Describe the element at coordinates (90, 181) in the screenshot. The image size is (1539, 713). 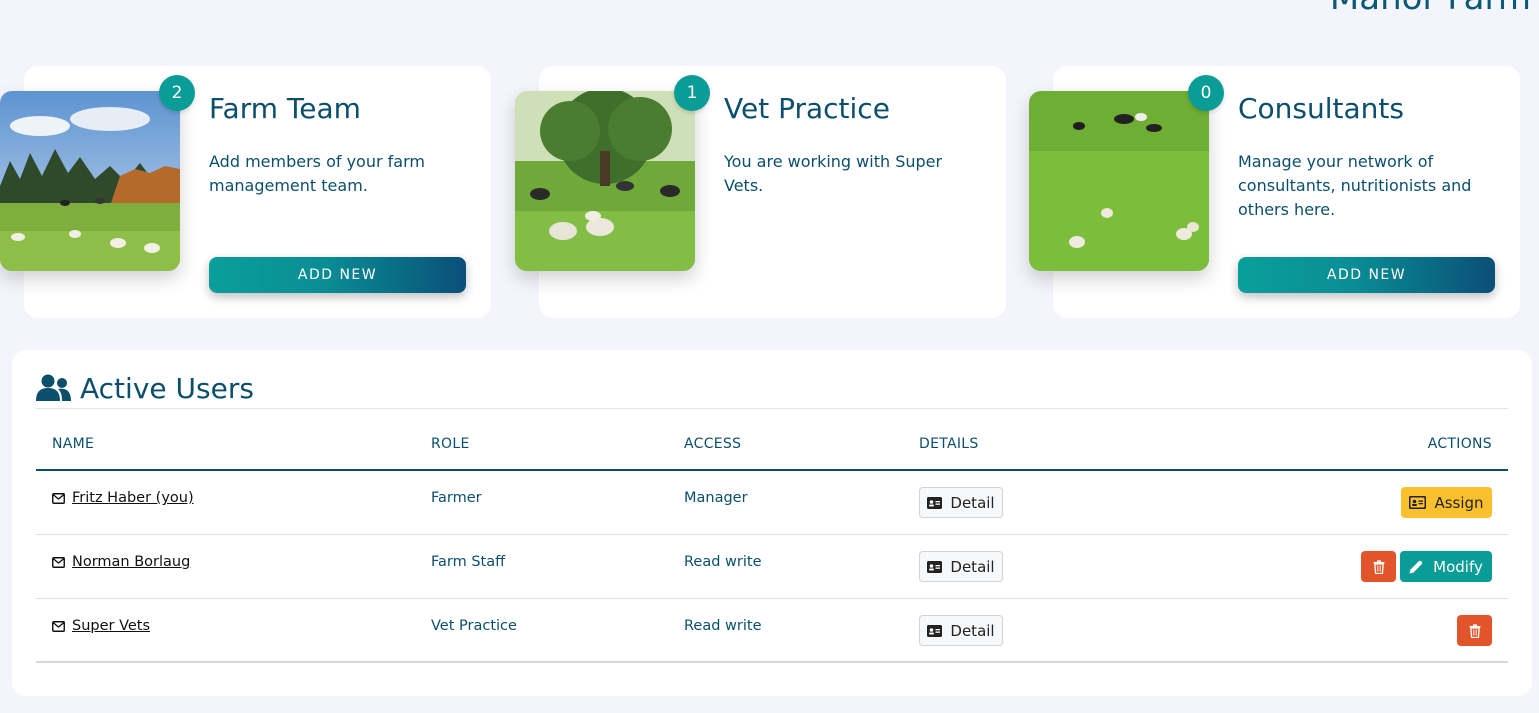
I see `farm-team-image` at that location.